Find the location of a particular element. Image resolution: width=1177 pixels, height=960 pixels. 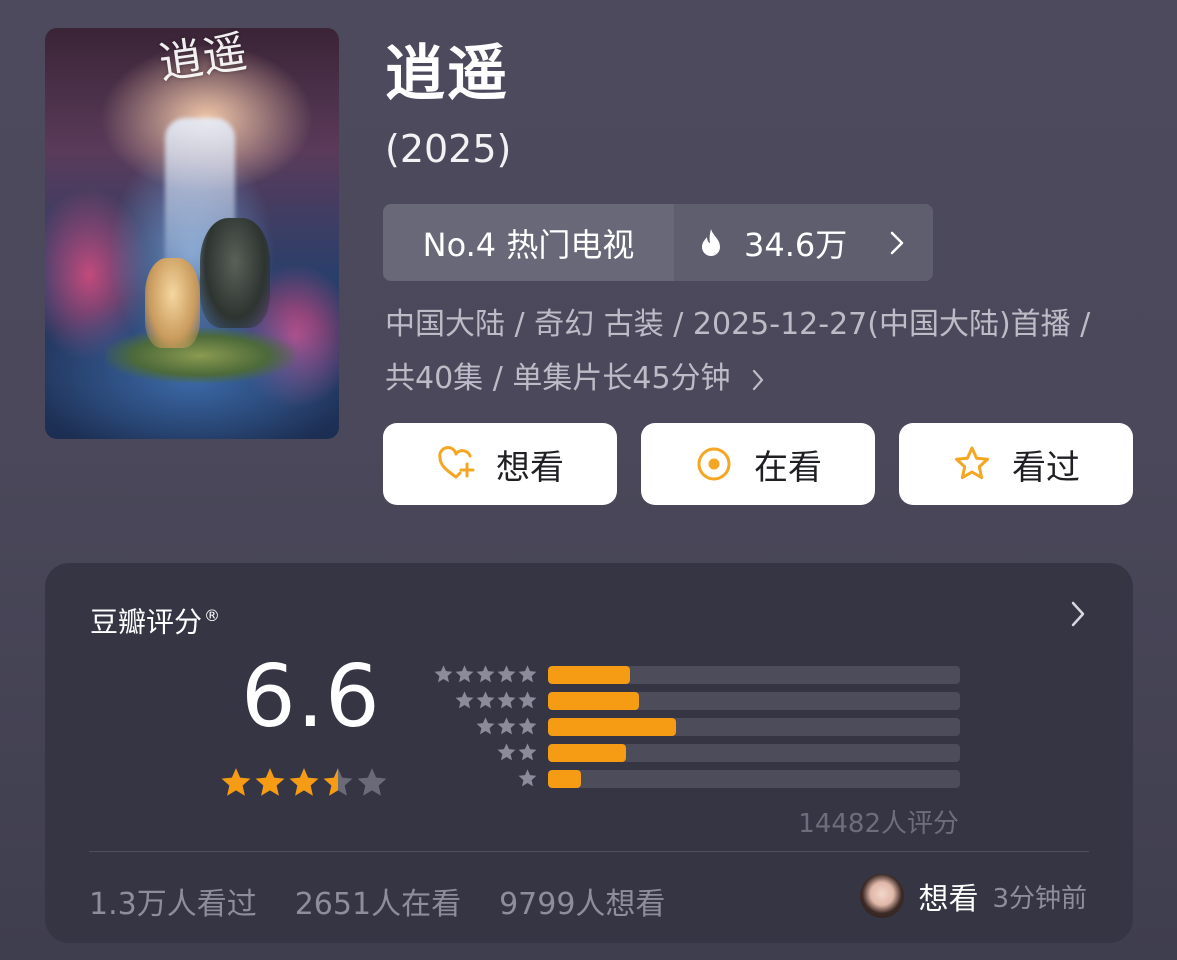

page-title: 逍遥 is located at coordinates (447, 74).